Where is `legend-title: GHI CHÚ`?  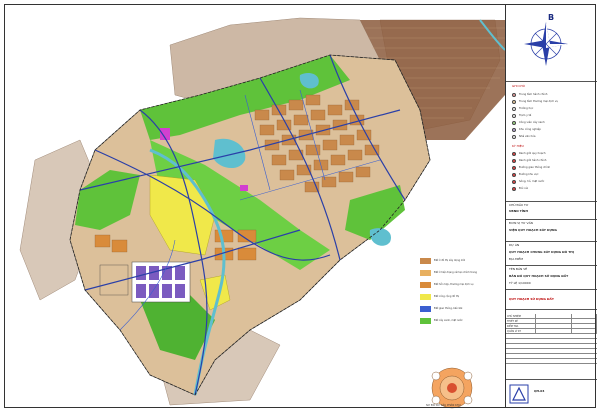
legend-title: GHI CHÚ is located at coordinates (518, 86).